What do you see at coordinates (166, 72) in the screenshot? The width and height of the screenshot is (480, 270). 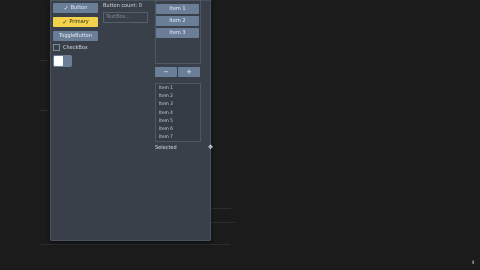 I see `minus-button: −` at bounding box center [166, 72].